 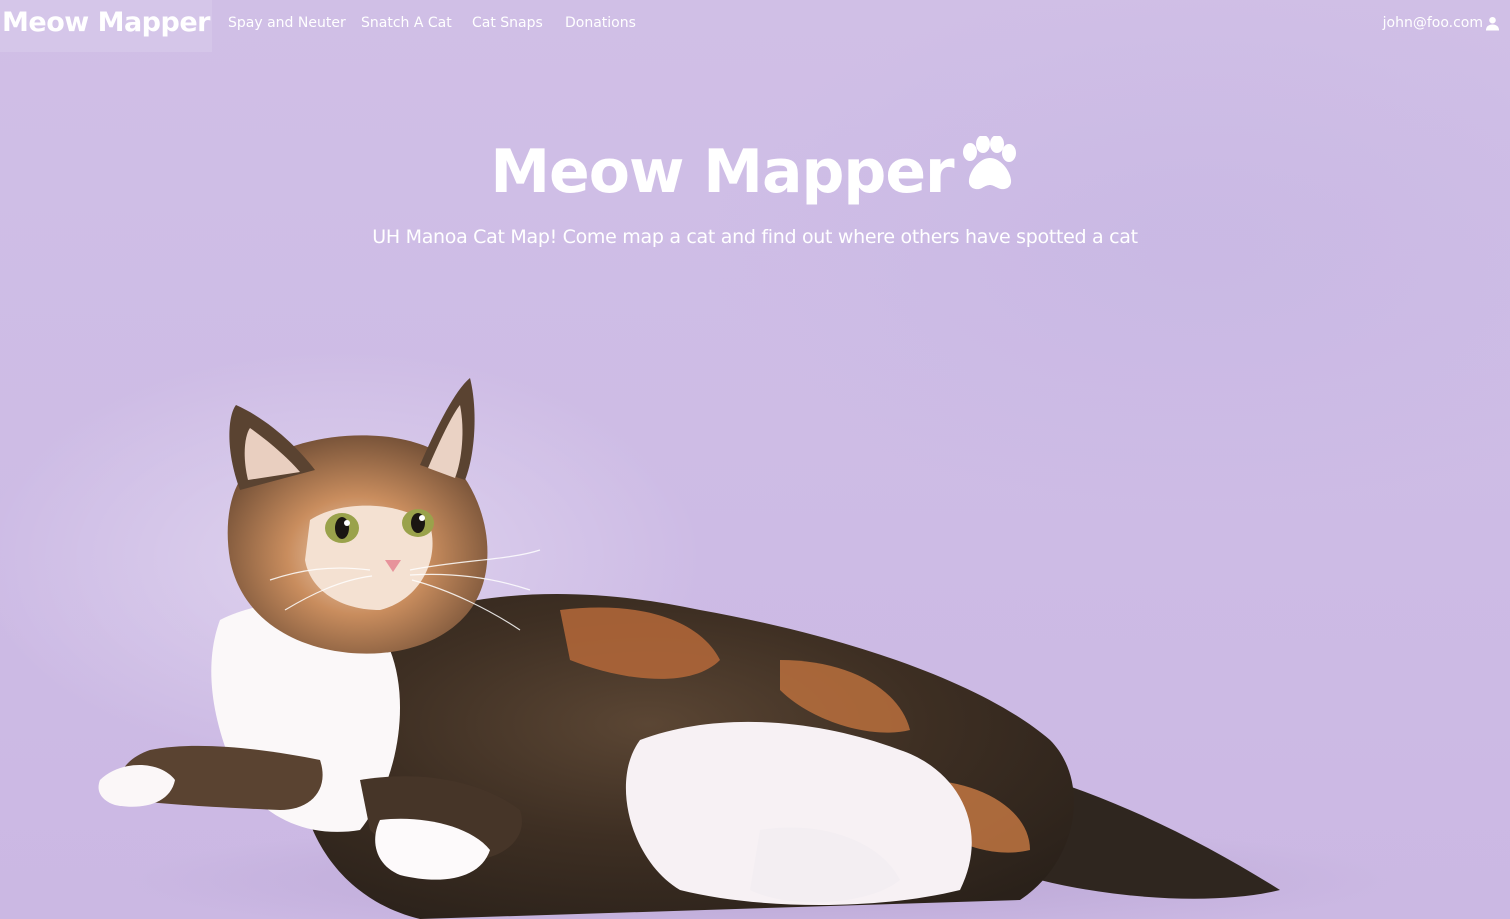 I want to click on user-email: john@foo.com, so click(x=1432, y=23).